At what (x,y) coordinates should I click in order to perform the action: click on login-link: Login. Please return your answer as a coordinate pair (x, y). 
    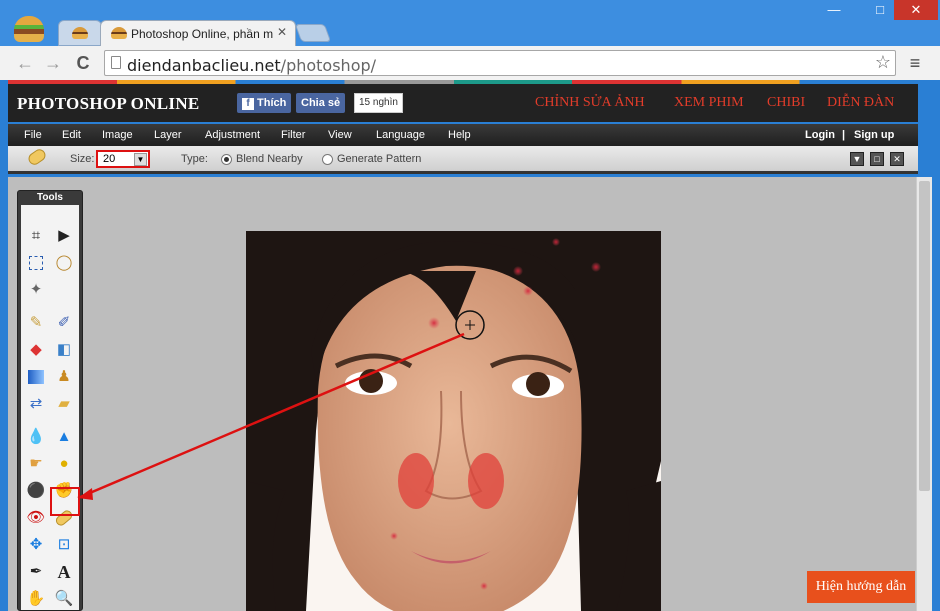
    Looking at the image, I should click on (820, 135).